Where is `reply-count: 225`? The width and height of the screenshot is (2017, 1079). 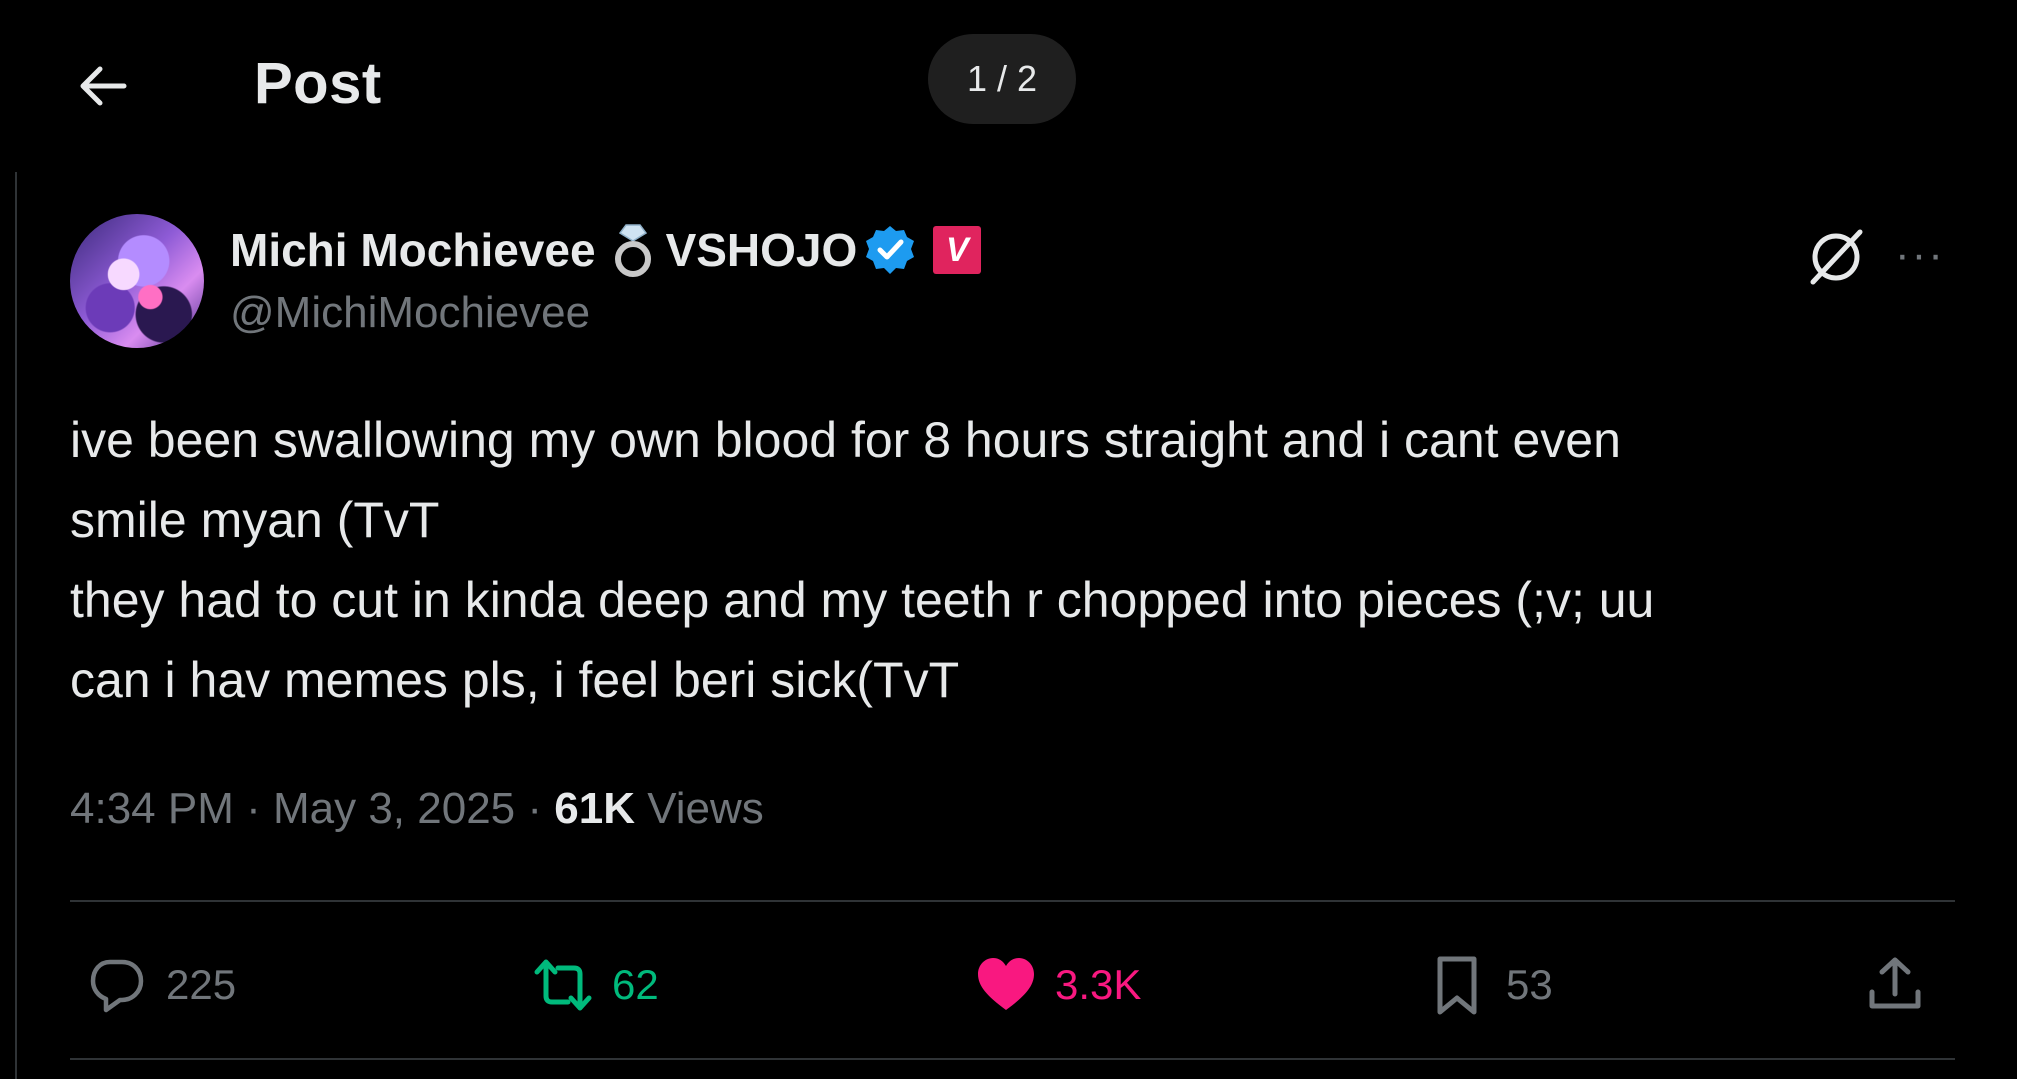 reply-count: 225 is located at coordinates (201, 984).